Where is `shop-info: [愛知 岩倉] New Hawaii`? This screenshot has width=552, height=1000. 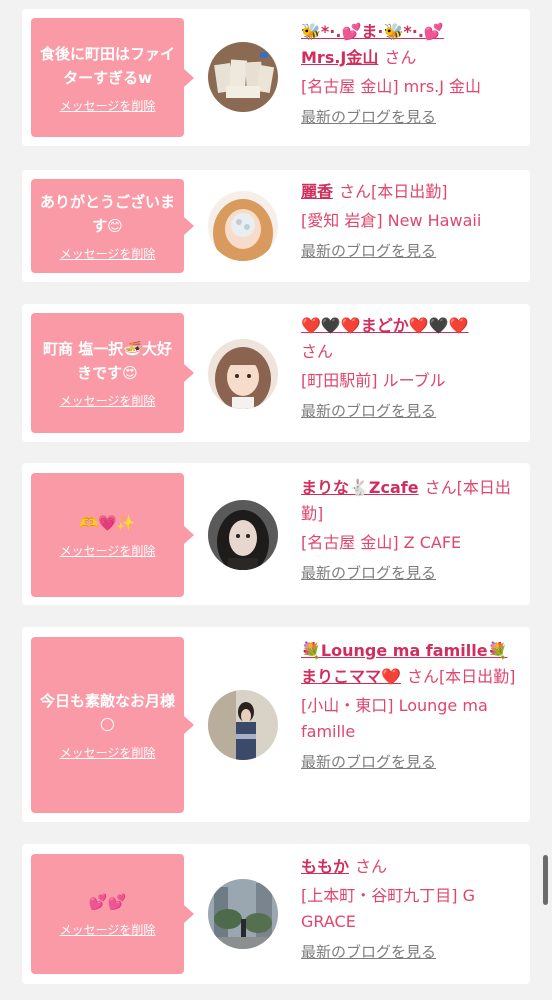
shop-info: [愛知 岩倉] New Hawaii is located at coordinates (391, 220).